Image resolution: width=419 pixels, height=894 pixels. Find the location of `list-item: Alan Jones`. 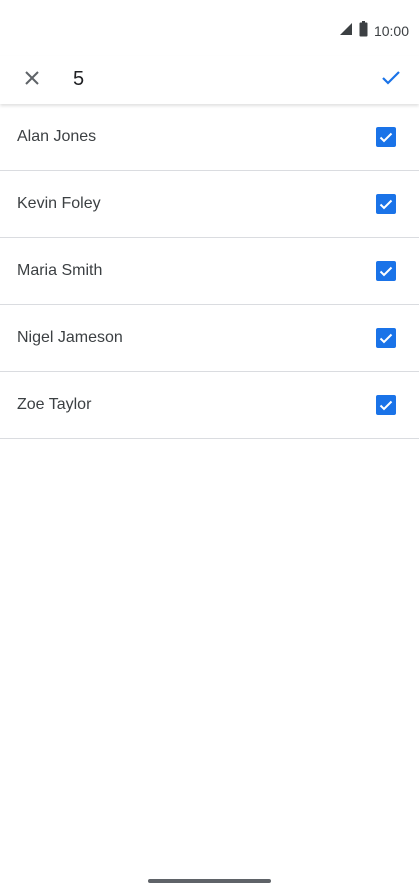

list-item: Alan Jones is located at coordinates (209, 137).